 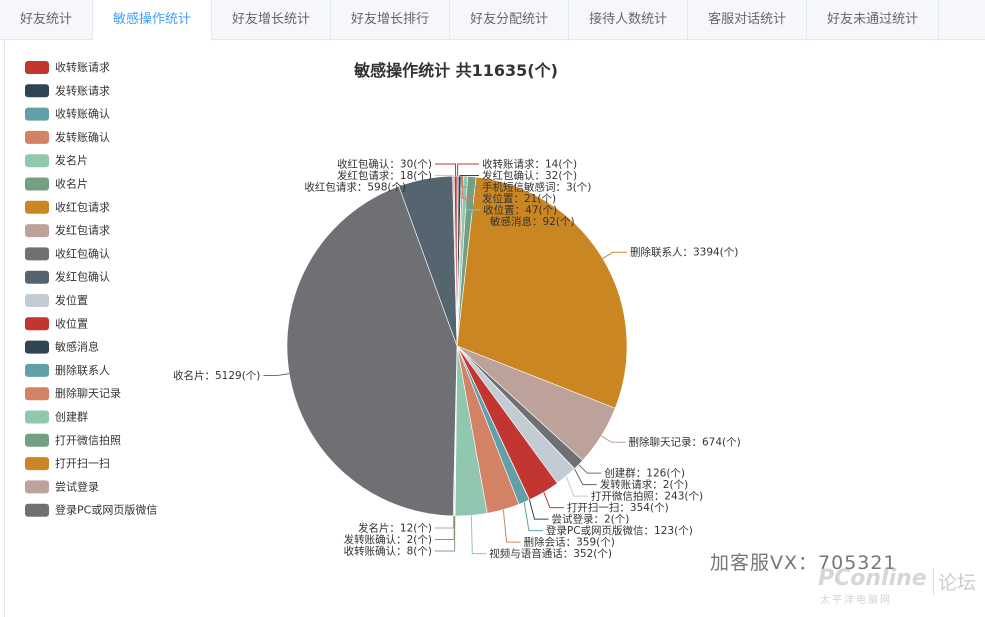 What do you see at coordinates (82, 277) in the screenshot?
I see `legend-label: 发红包确认` at bounding box center [82, 277].